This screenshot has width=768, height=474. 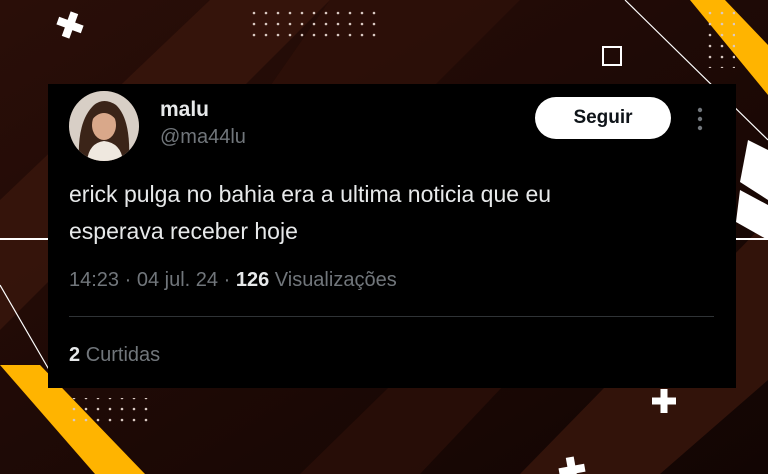 What do you see at coordinates (314, 25) in the screenshot?
I see `dot-grid-icon` at bounding box center [314, 25].